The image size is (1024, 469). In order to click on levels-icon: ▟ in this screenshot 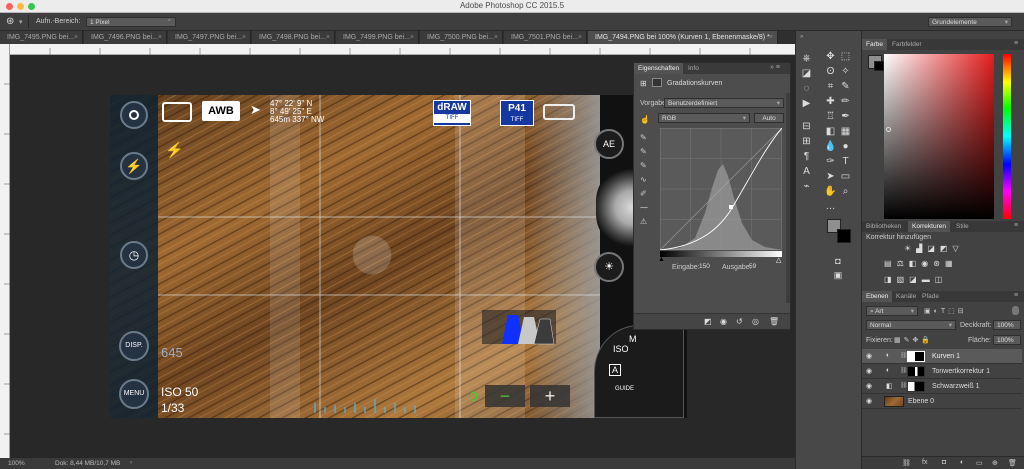, I will do `click(921, 248)`.